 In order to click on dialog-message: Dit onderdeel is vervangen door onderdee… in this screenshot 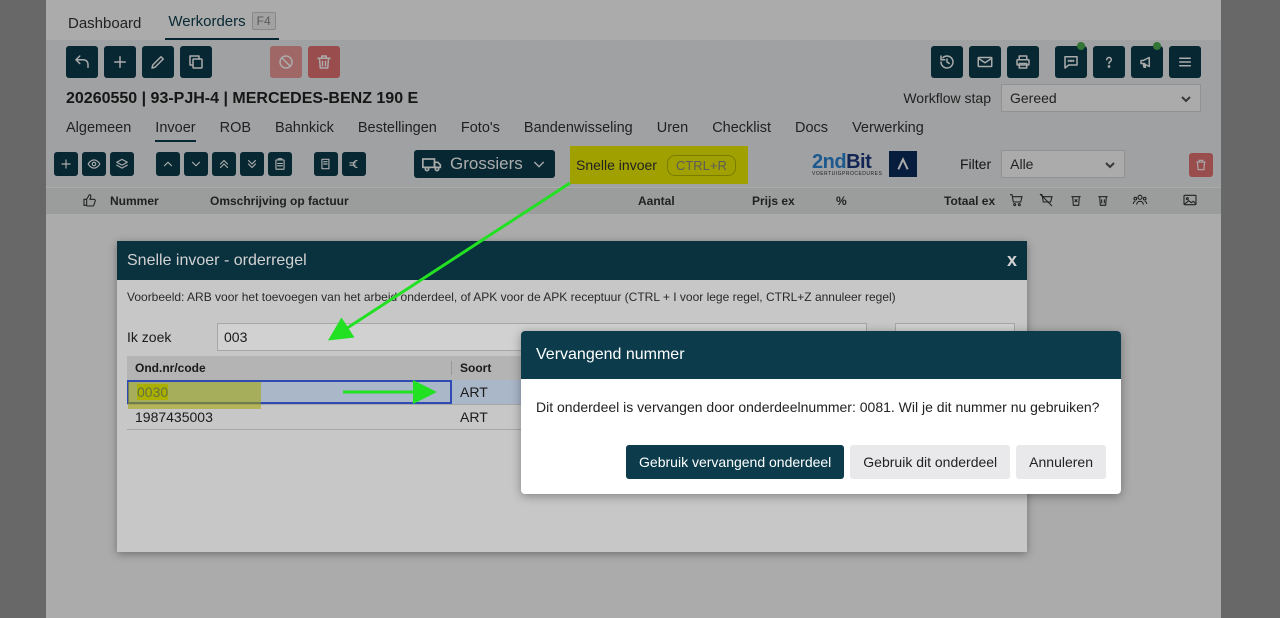, I will do `click(818, 407)`.